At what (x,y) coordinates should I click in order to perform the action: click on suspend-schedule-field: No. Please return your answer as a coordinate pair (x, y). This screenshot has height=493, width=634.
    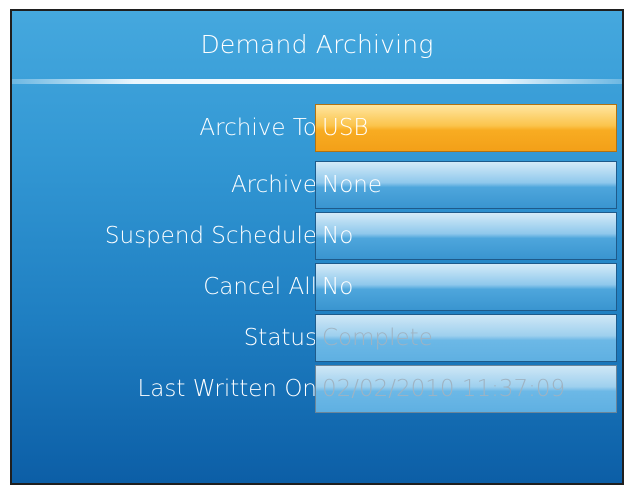
    Looking at the image, I should click on (466, 236).